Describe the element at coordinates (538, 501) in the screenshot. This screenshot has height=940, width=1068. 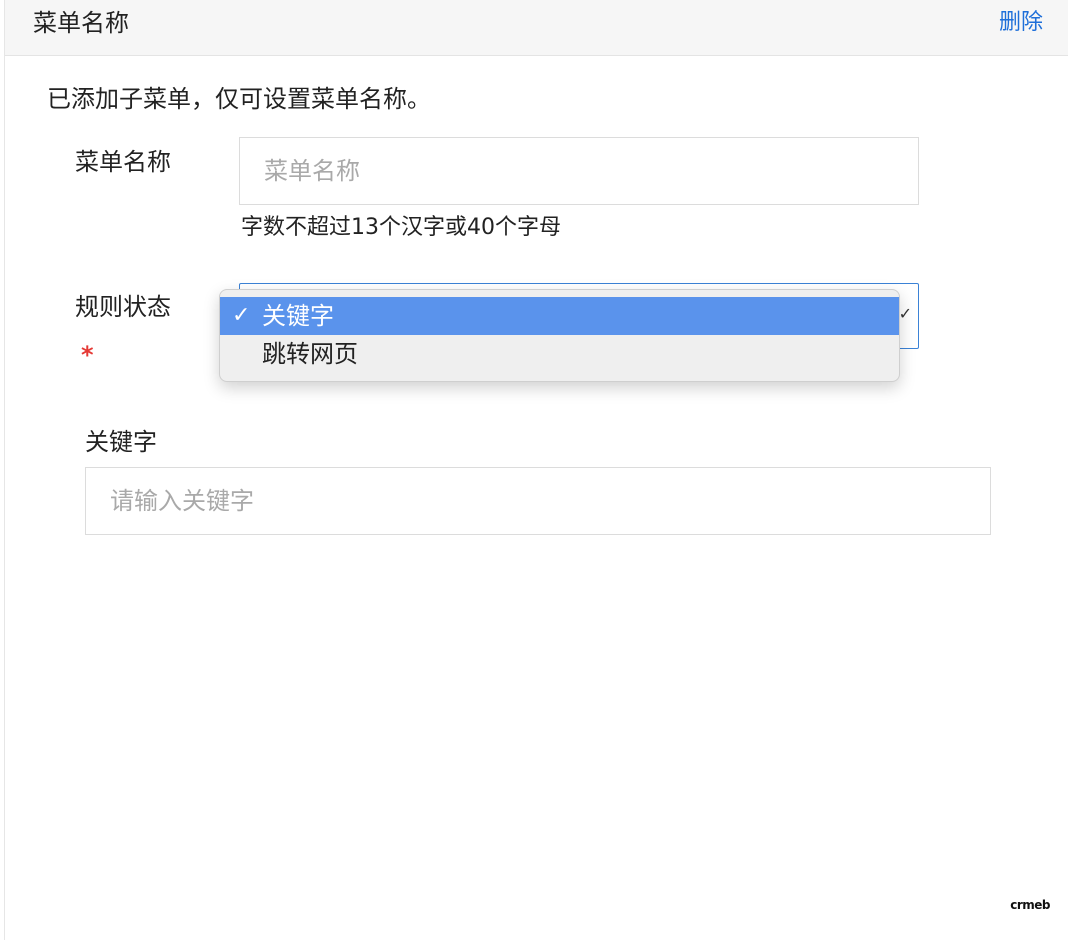
I see `keyword-input` at that location.